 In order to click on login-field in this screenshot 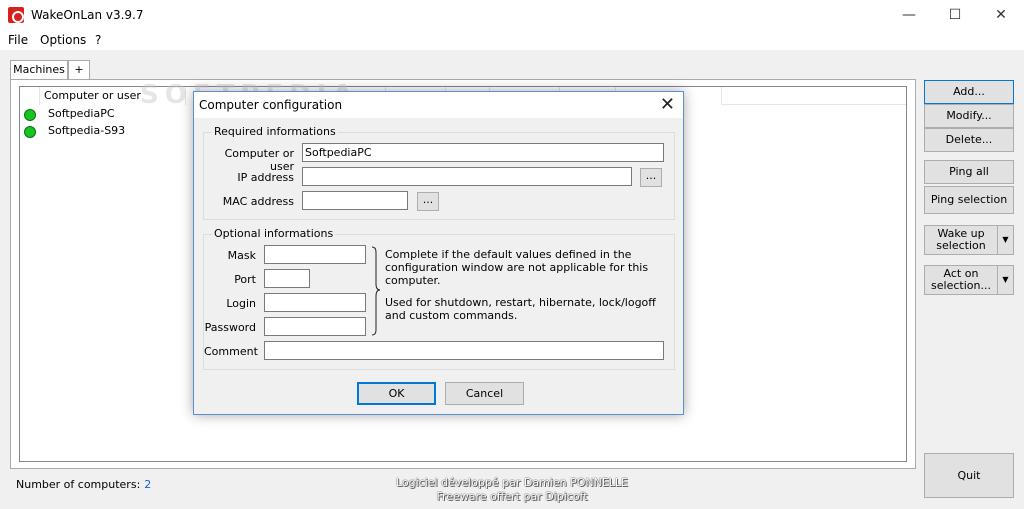, I will do `click(315, 302)`.